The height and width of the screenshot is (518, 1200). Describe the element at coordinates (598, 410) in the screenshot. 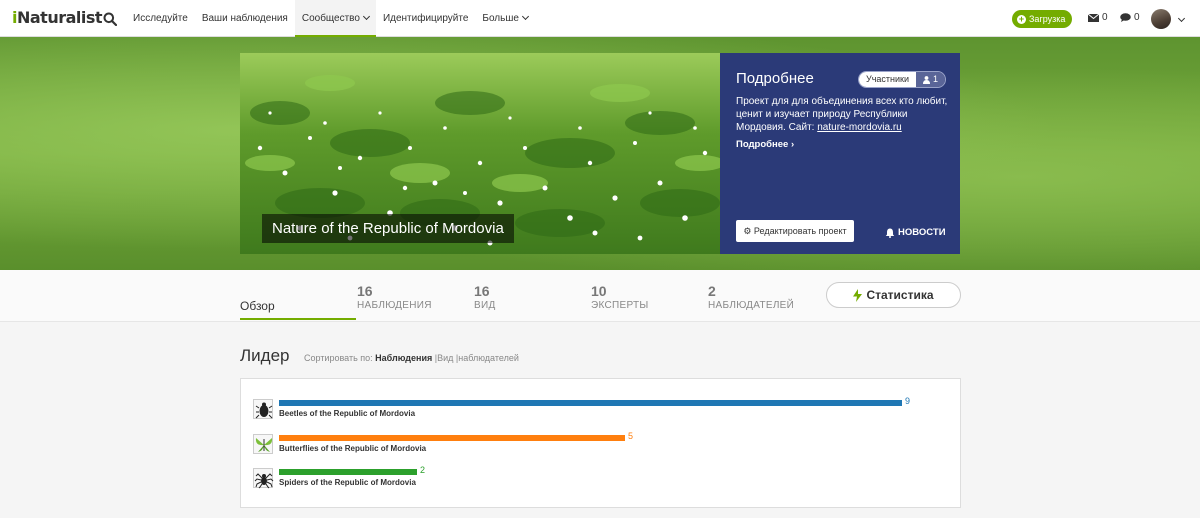

I see `leaderboard-row: 9 Beetles of the Republic of Mordovia` at that location.